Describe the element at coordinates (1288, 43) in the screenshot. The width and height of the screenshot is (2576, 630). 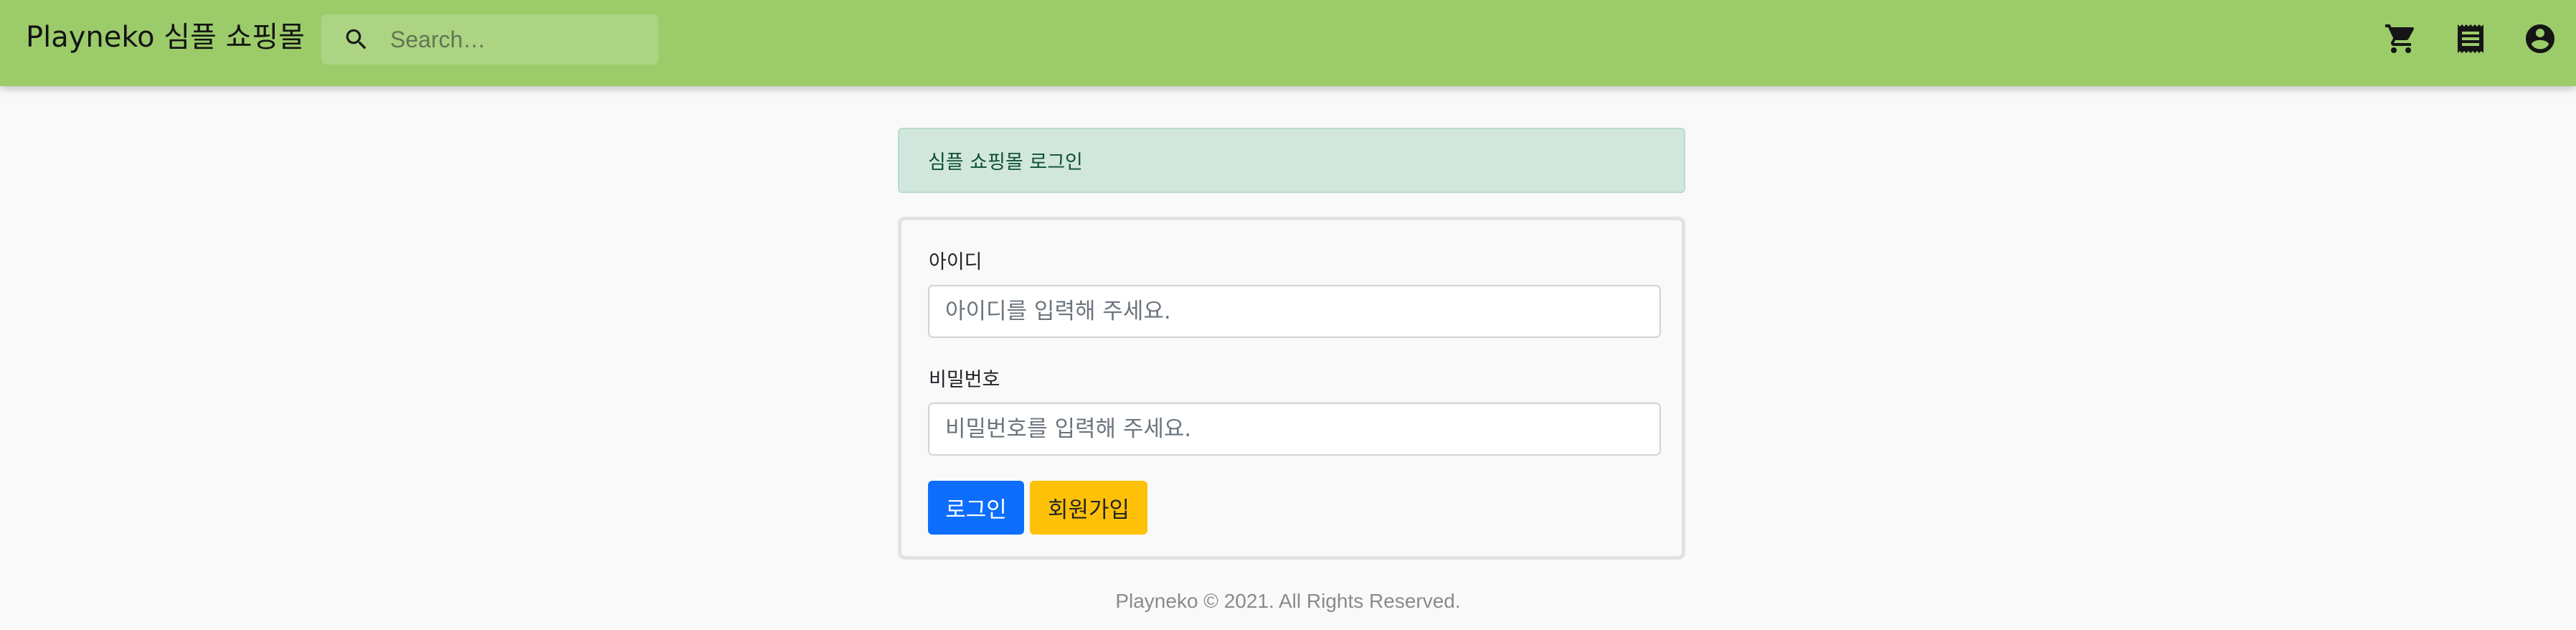
I see `app-bar: Playneko 심플 쇼핑몰` at that location.